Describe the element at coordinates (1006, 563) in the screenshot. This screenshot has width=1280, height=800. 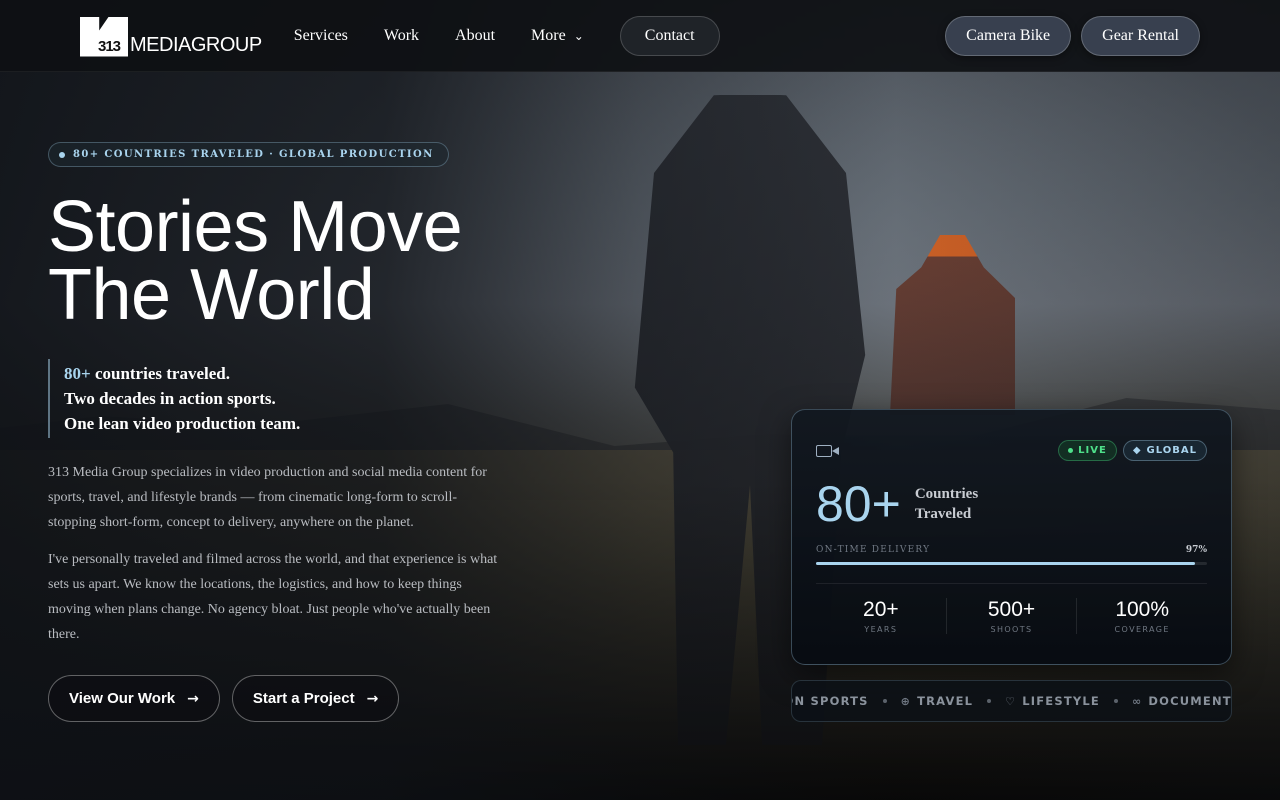
I see `progress-bar-fill` at that location.